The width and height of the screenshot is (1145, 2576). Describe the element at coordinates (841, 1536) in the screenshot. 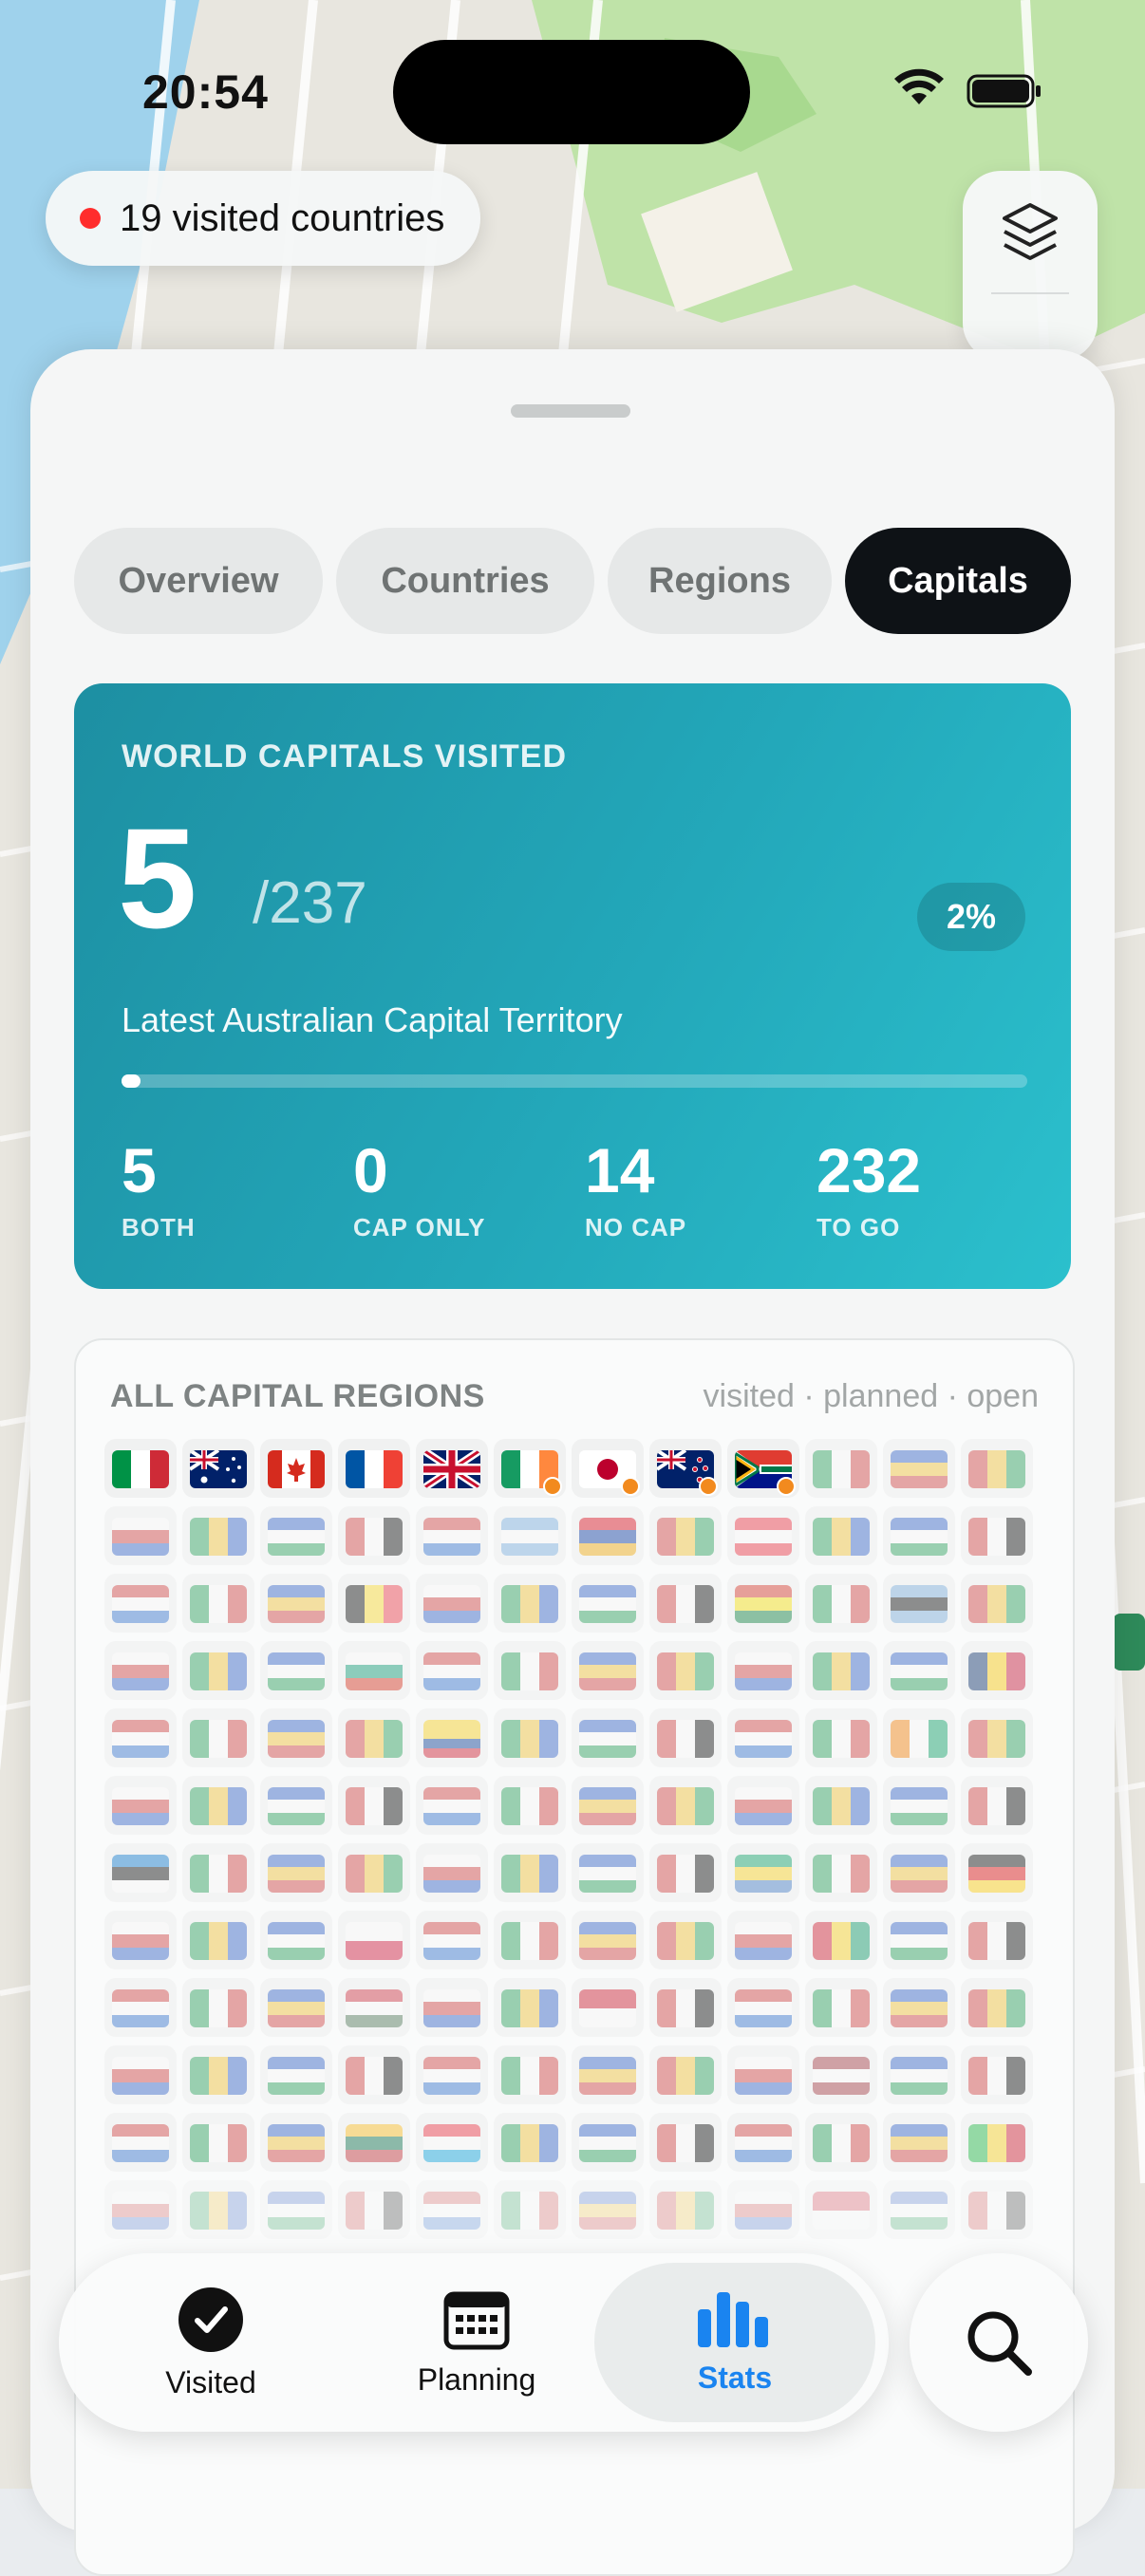

I see `flag-cell-azerbaijan` at that location.